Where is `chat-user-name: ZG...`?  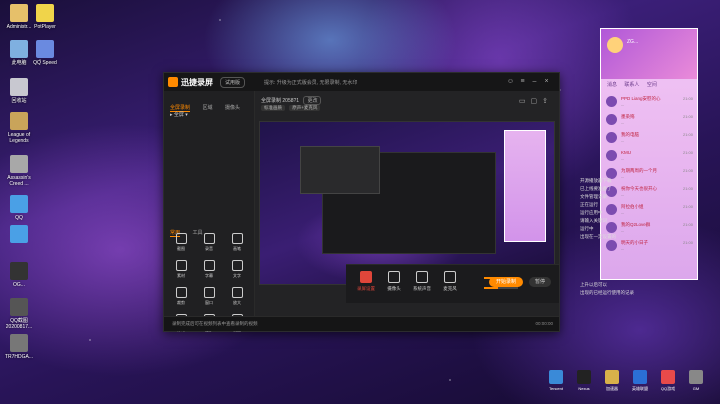 chat-user-name: ZG... is located at coordinates (633, 42).